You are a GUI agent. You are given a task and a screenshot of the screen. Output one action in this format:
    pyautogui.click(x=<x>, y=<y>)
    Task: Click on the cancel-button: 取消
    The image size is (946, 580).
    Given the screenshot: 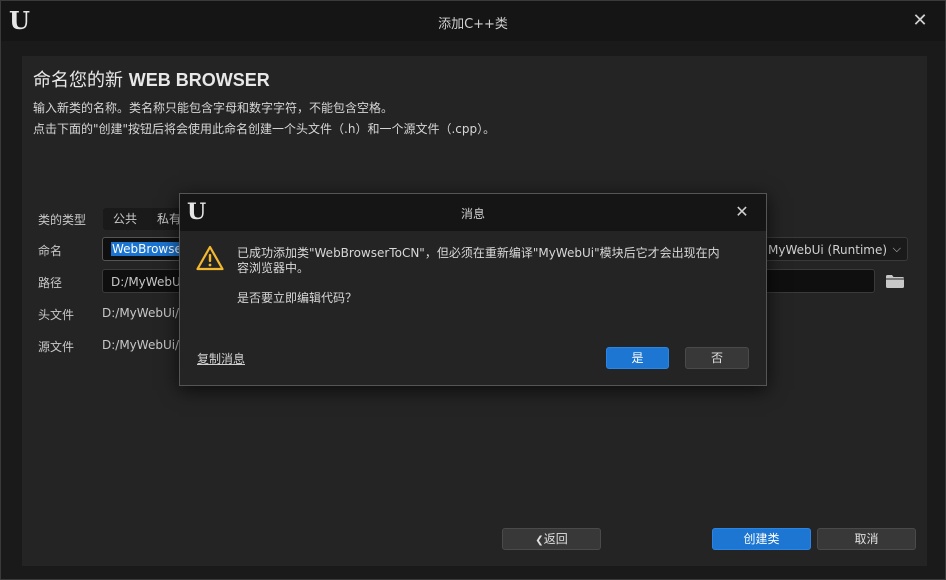 What is the action you would take?
    pyautogui.click(x=866, y=539)
    